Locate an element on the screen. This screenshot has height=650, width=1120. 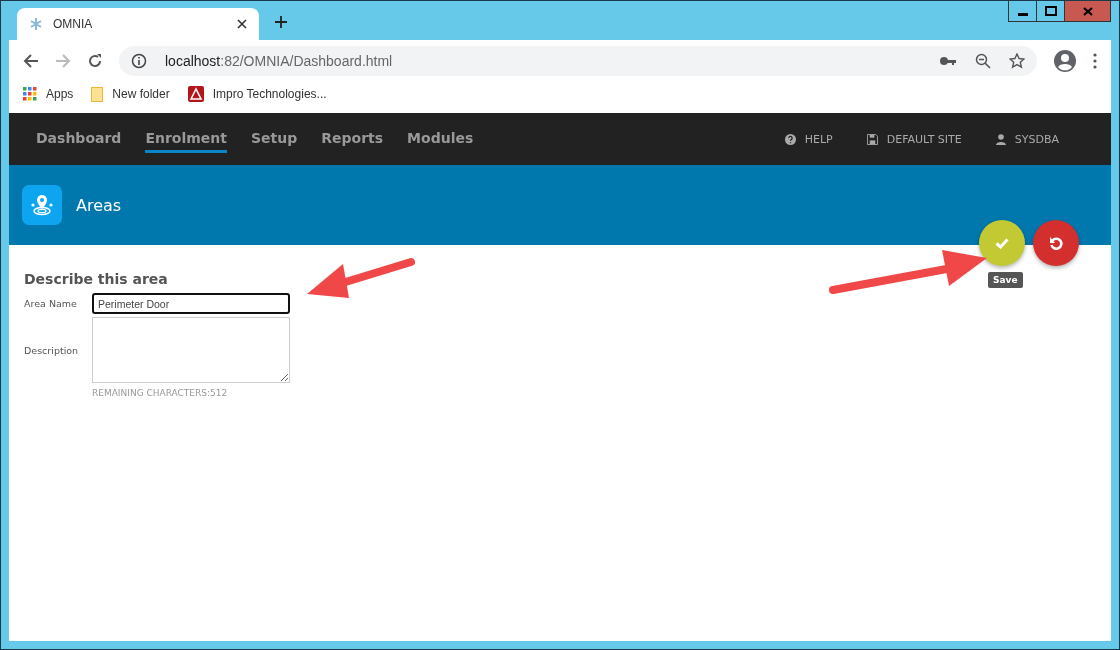
nav-link: HELP is located at coordinates (808, 139).